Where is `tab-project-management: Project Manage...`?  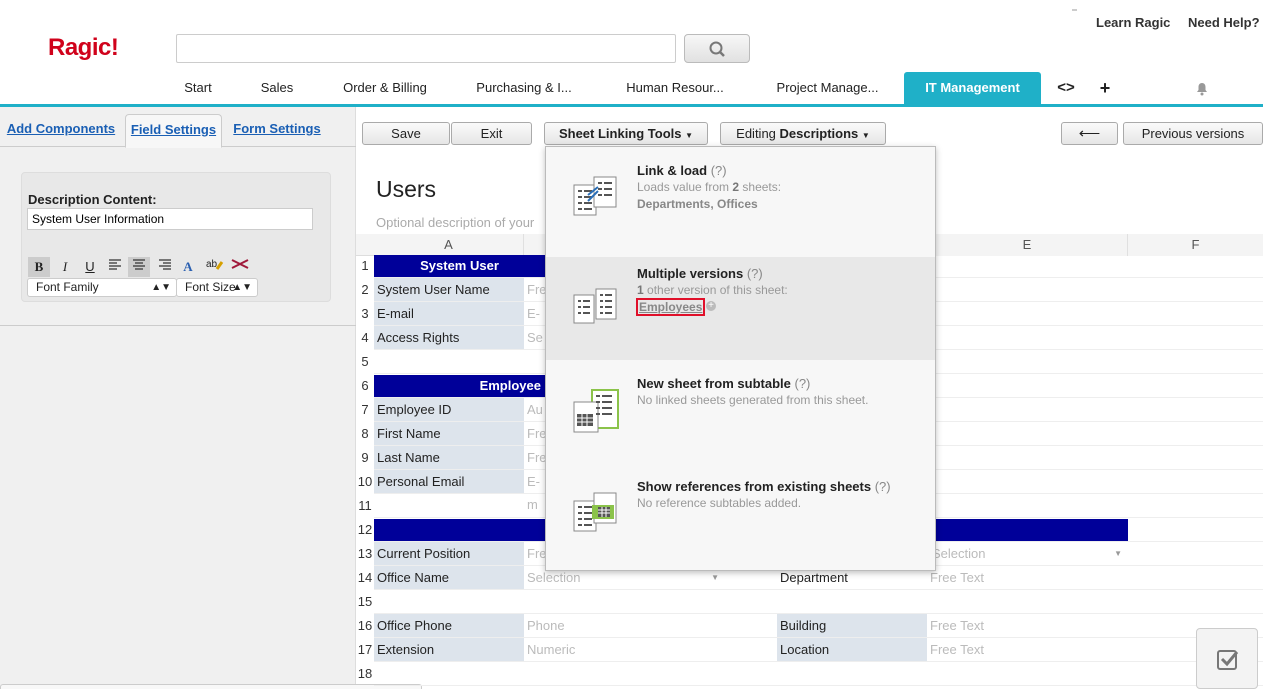
tab-project-management: Project Manage... is located at coordinates (827, 88).